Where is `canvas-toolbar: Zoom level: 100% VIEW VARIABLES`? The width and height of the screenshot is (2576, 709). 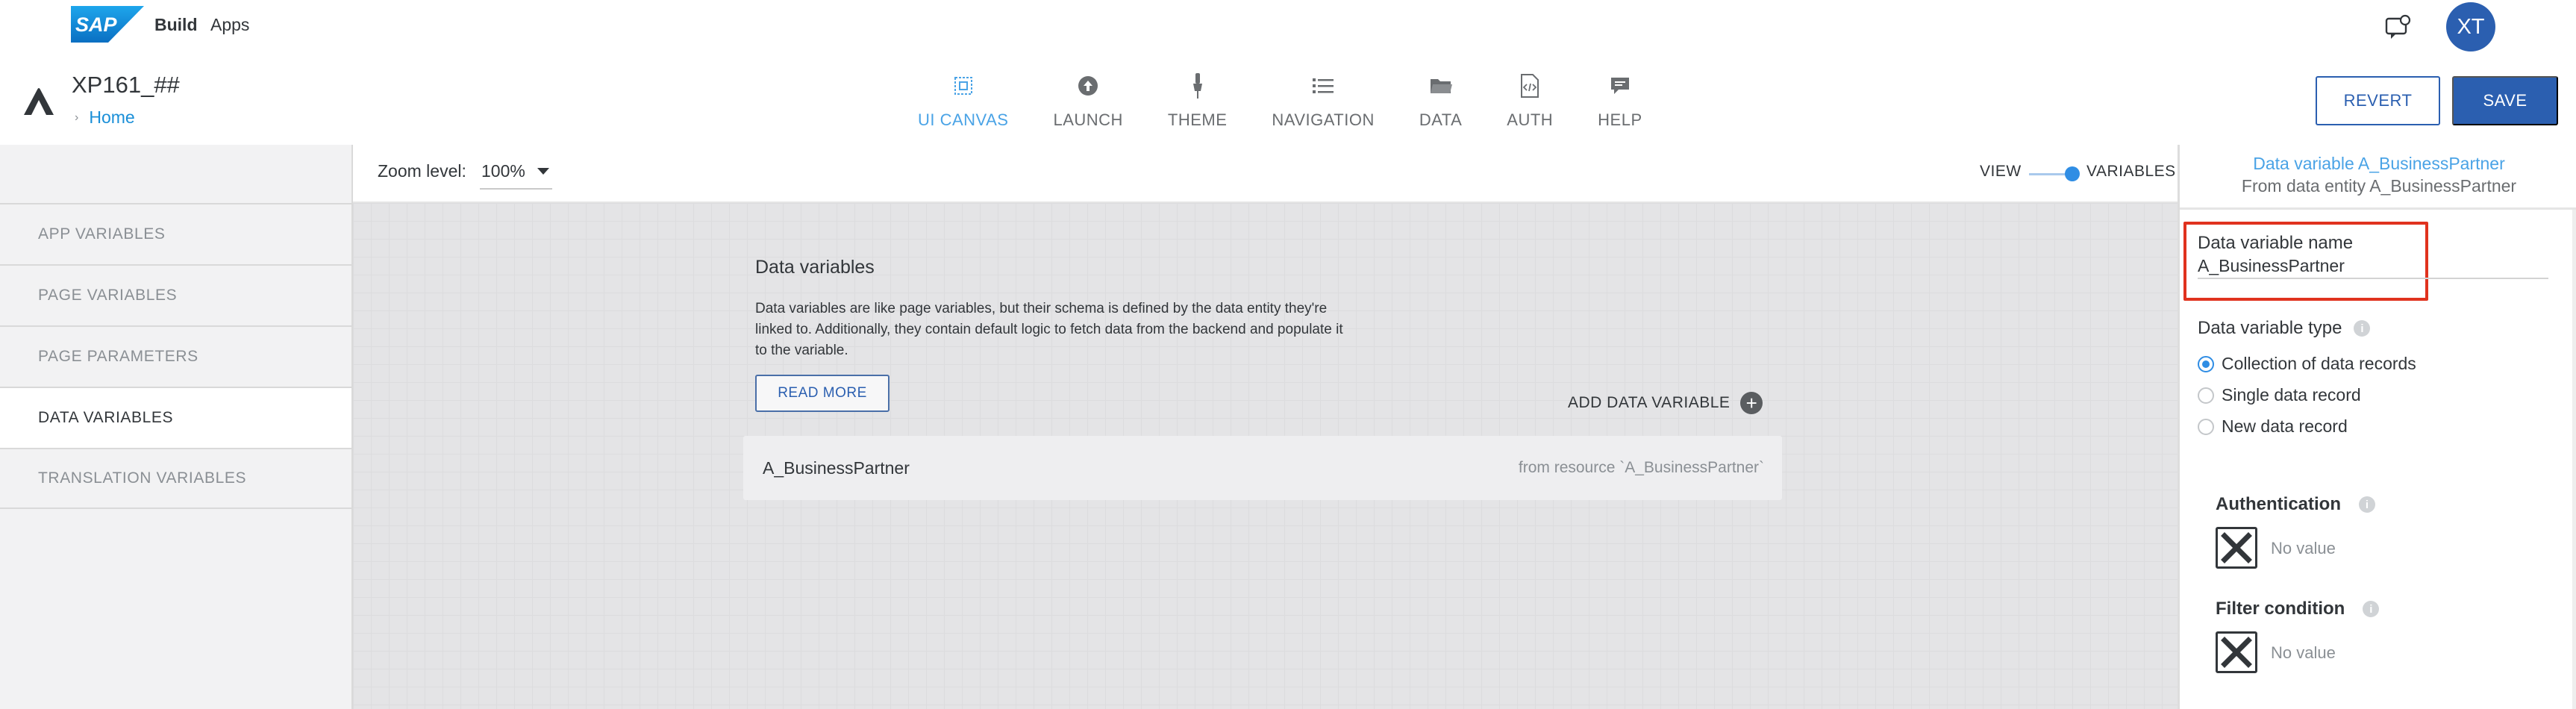
canvas-toolbar: Zoom level: 100% VIEW VARIABLES is located at coordinates (1265, 174).